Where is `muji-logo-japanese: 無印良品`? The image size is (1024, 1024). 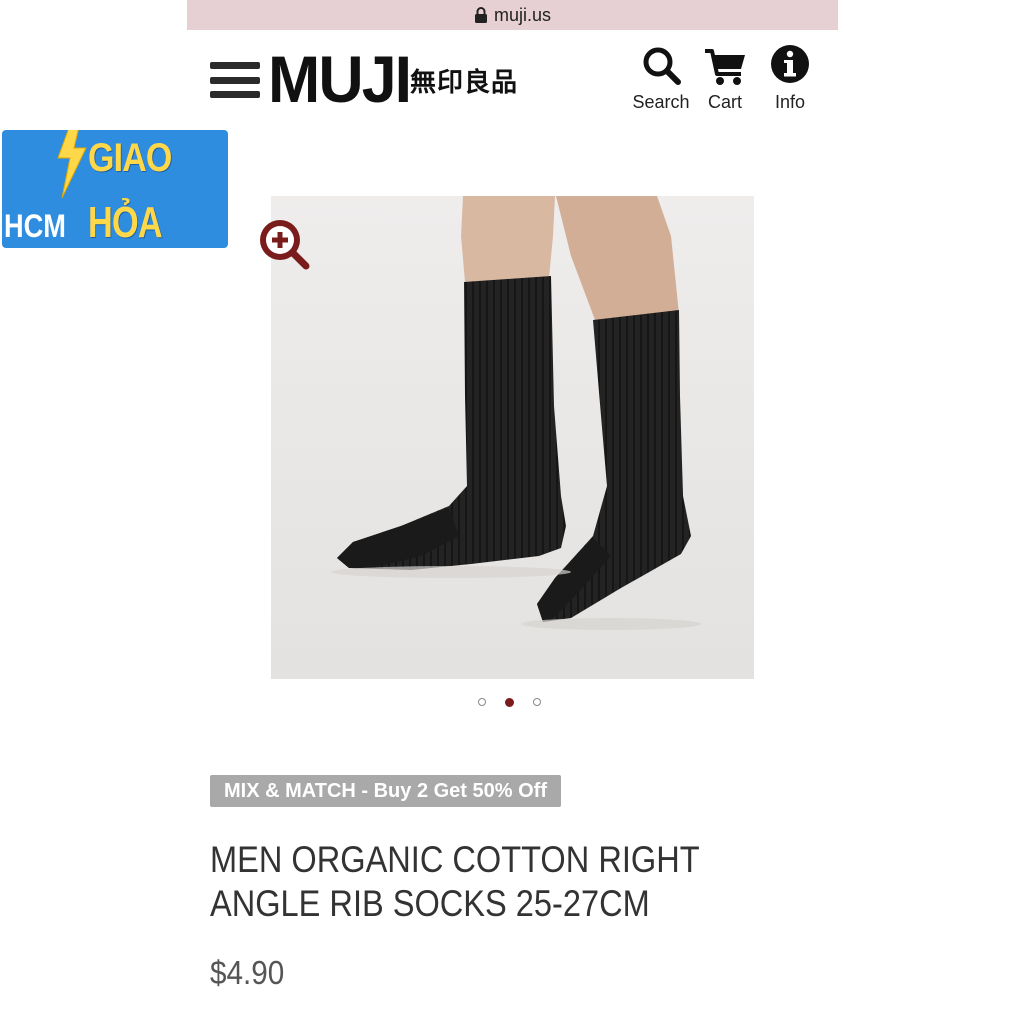 muji-logo-japanese: 無印良品 is located at coordinates (464, 83).